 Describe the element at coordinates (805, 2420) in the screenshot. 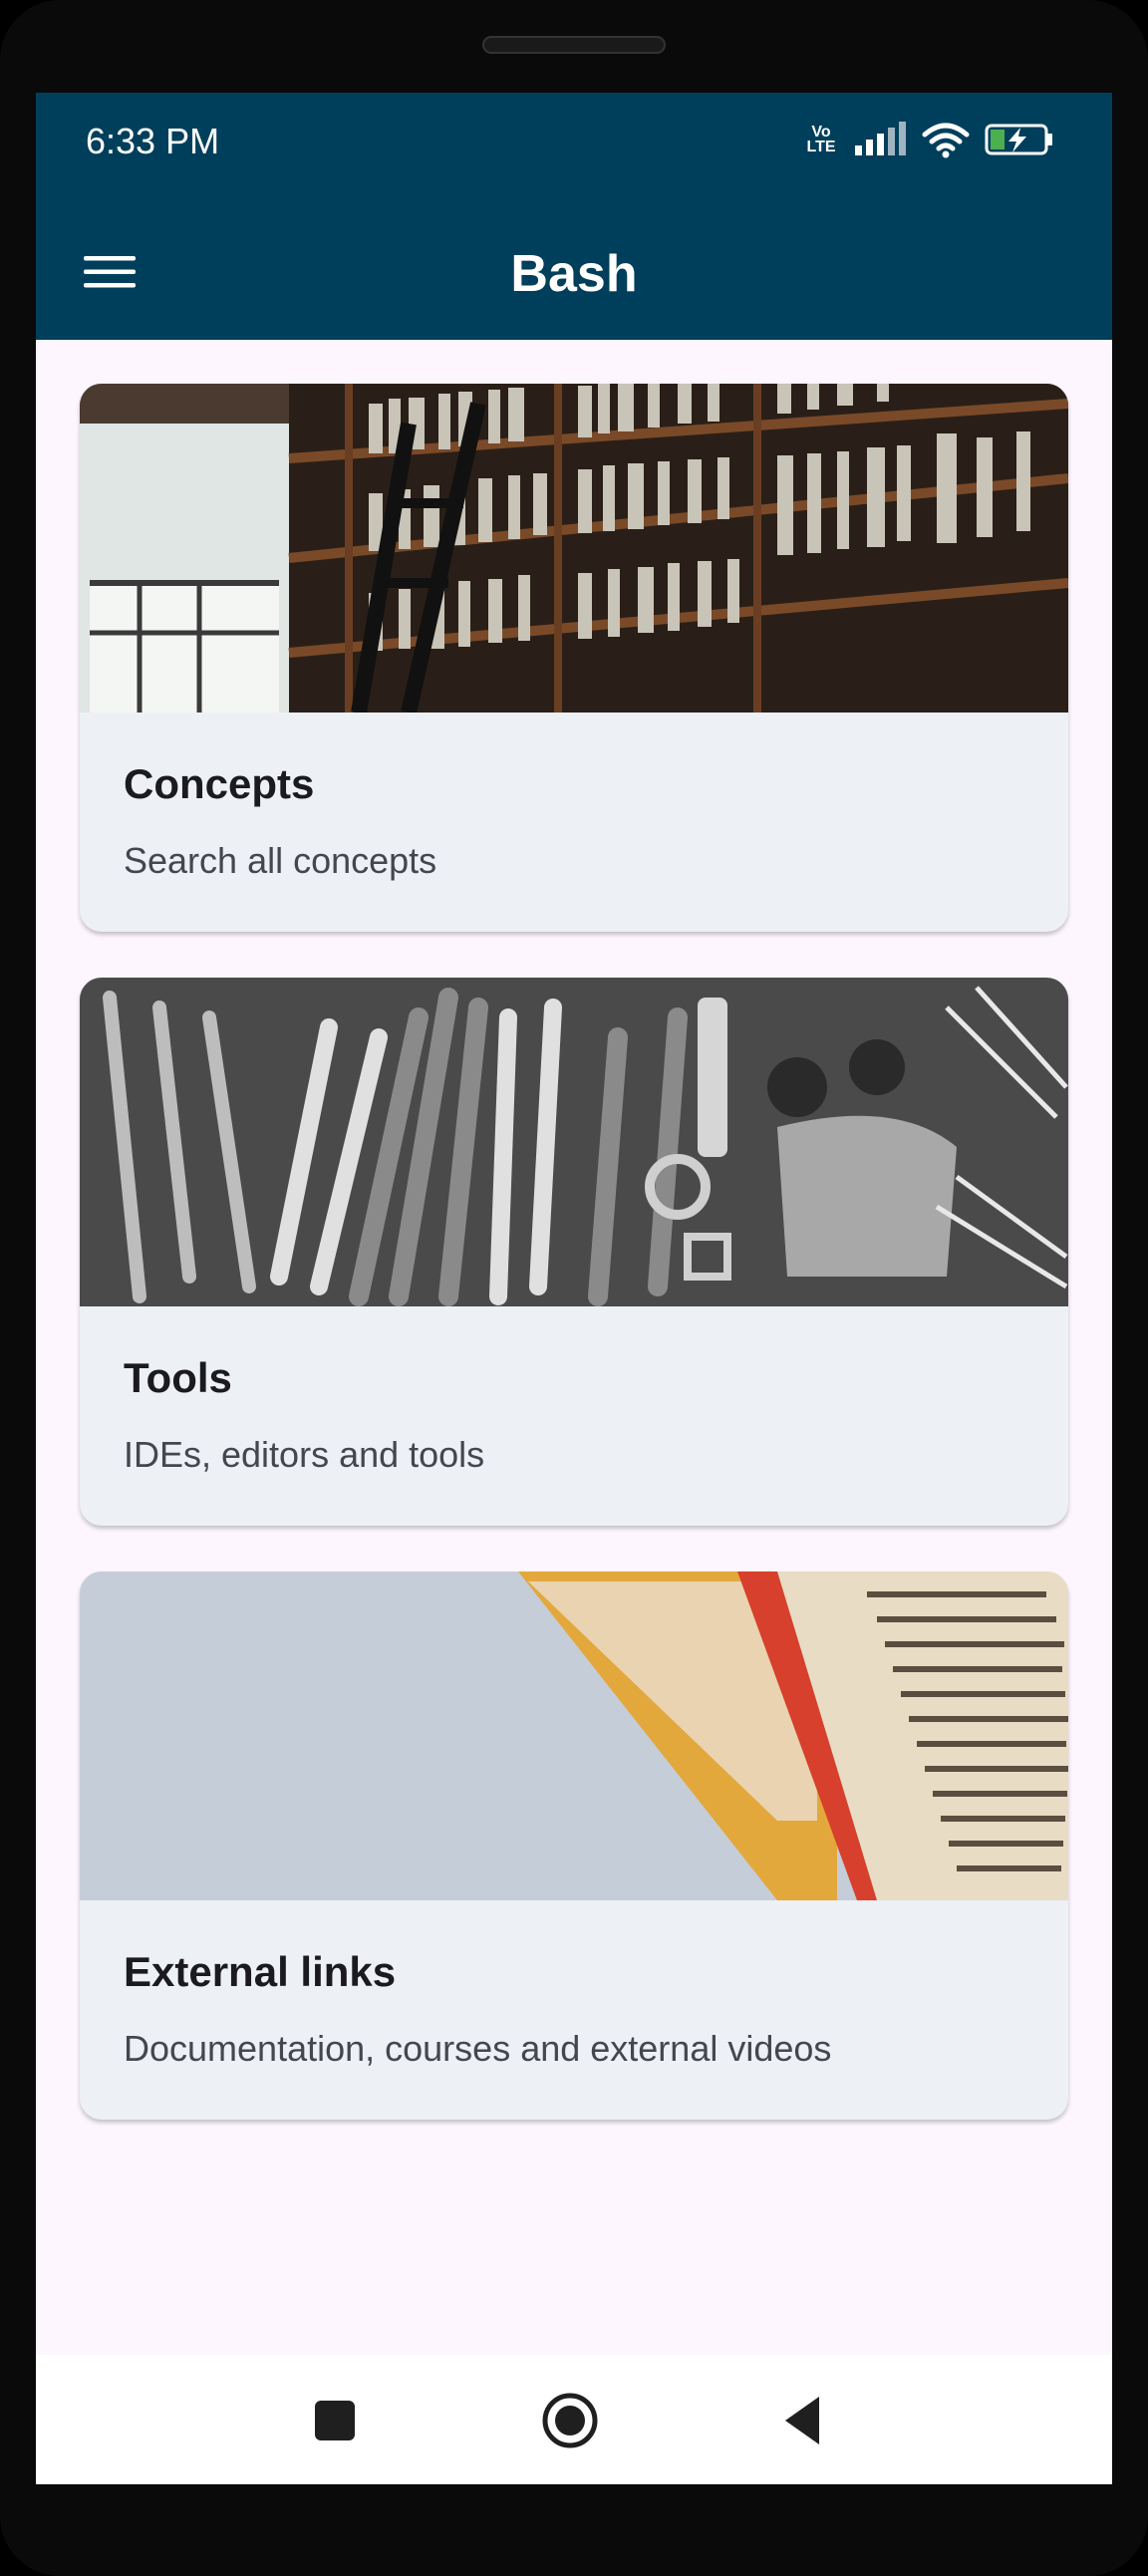

I see `back-triangle-icon` at that location.